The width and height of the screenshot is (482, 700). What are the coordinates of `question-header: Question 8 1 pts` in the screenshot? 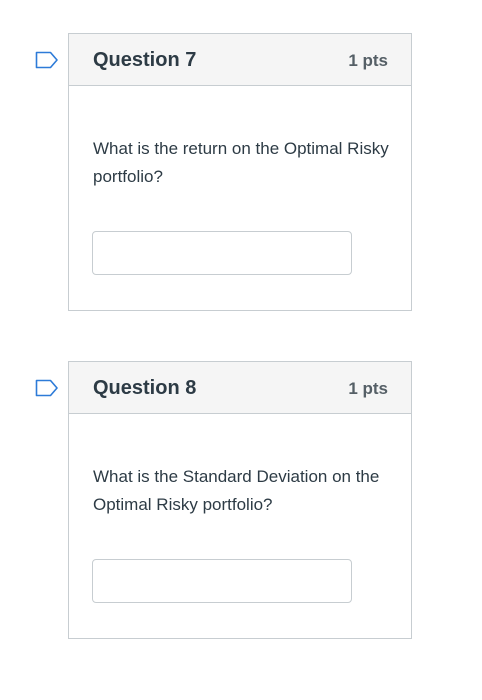 It's located at (240, 388).